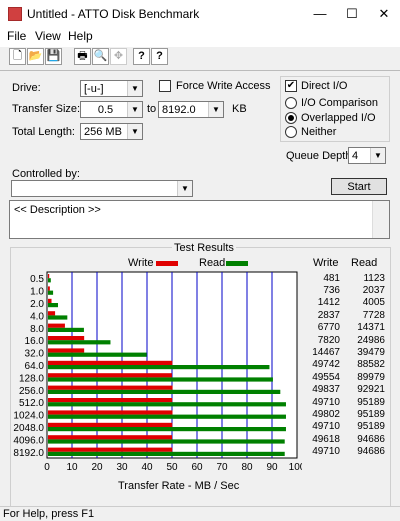  Describe the element at coordinates (46, 109) in the screenshot. I see `transfer-size-label: Transfer Size:` at that location.